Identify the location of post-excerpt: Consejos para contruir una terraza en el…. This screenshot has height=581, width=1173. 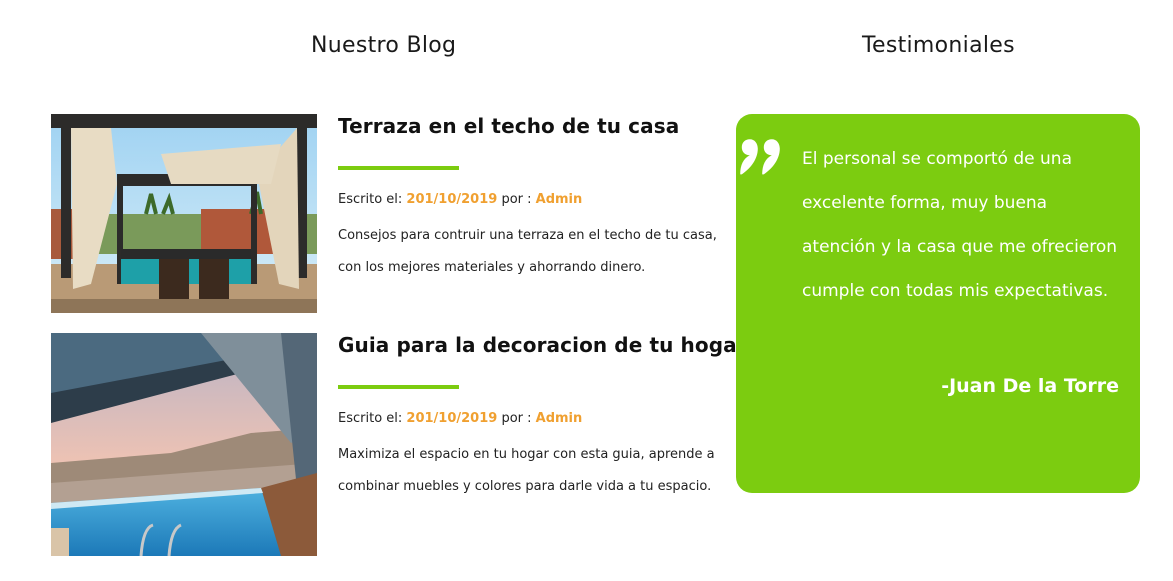
(527, 251).